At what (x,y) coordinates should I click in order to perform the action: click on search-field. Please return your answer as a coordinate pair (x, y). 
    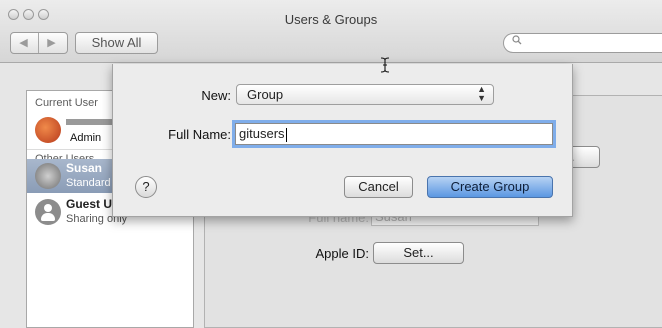
    Looking at the image, I should click on (582, 43).